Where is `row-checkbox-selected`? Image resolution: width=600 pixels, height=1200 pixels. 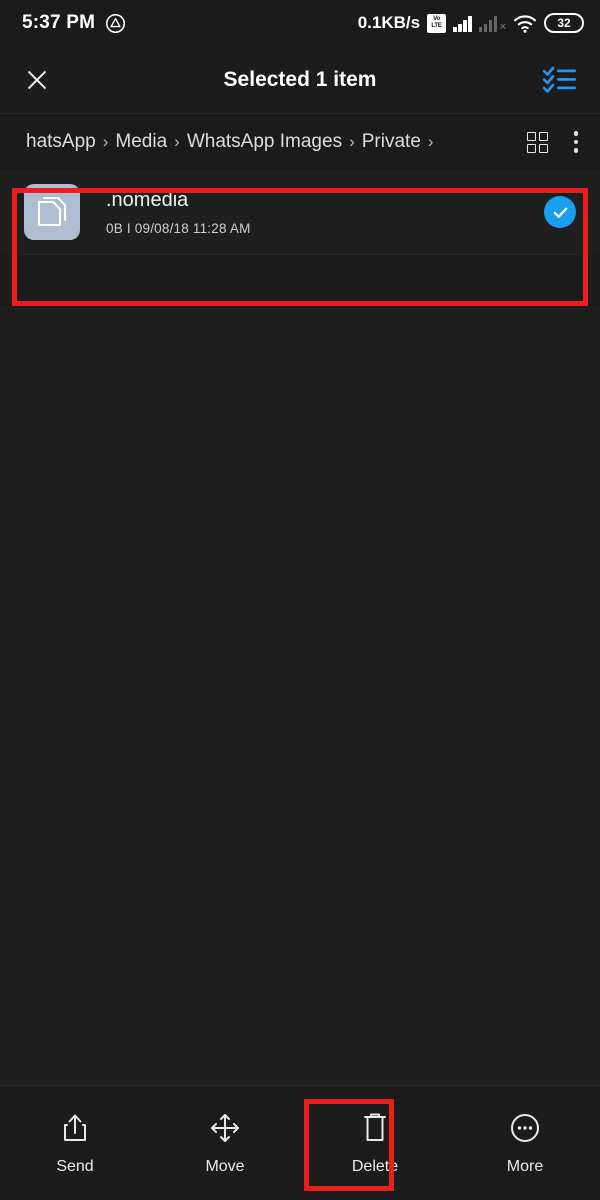
row-checkbox-selected is located at coordinates (560, 212).